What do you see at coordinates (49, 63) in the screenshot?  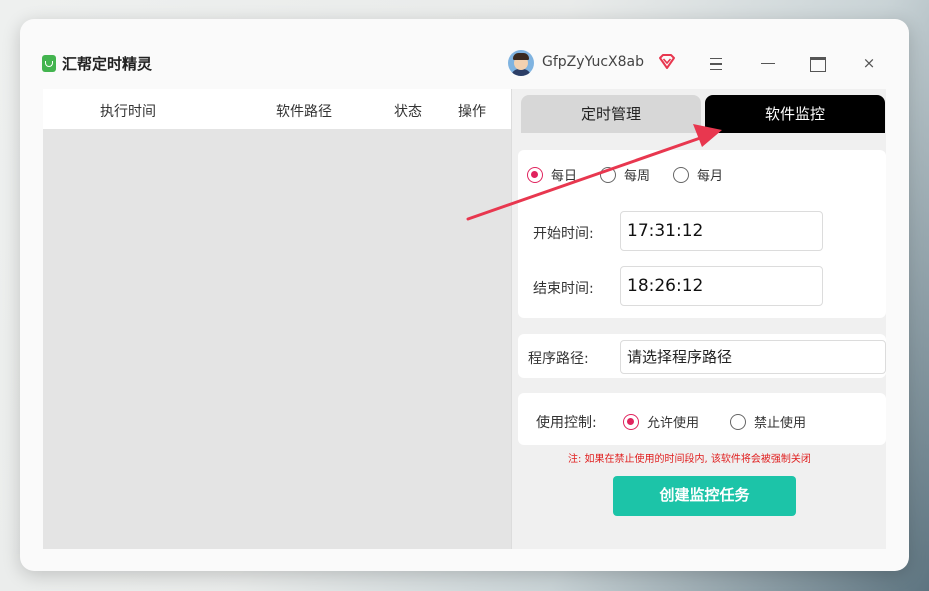 I see `app-logo-icon` at bounding box center [49, 63].